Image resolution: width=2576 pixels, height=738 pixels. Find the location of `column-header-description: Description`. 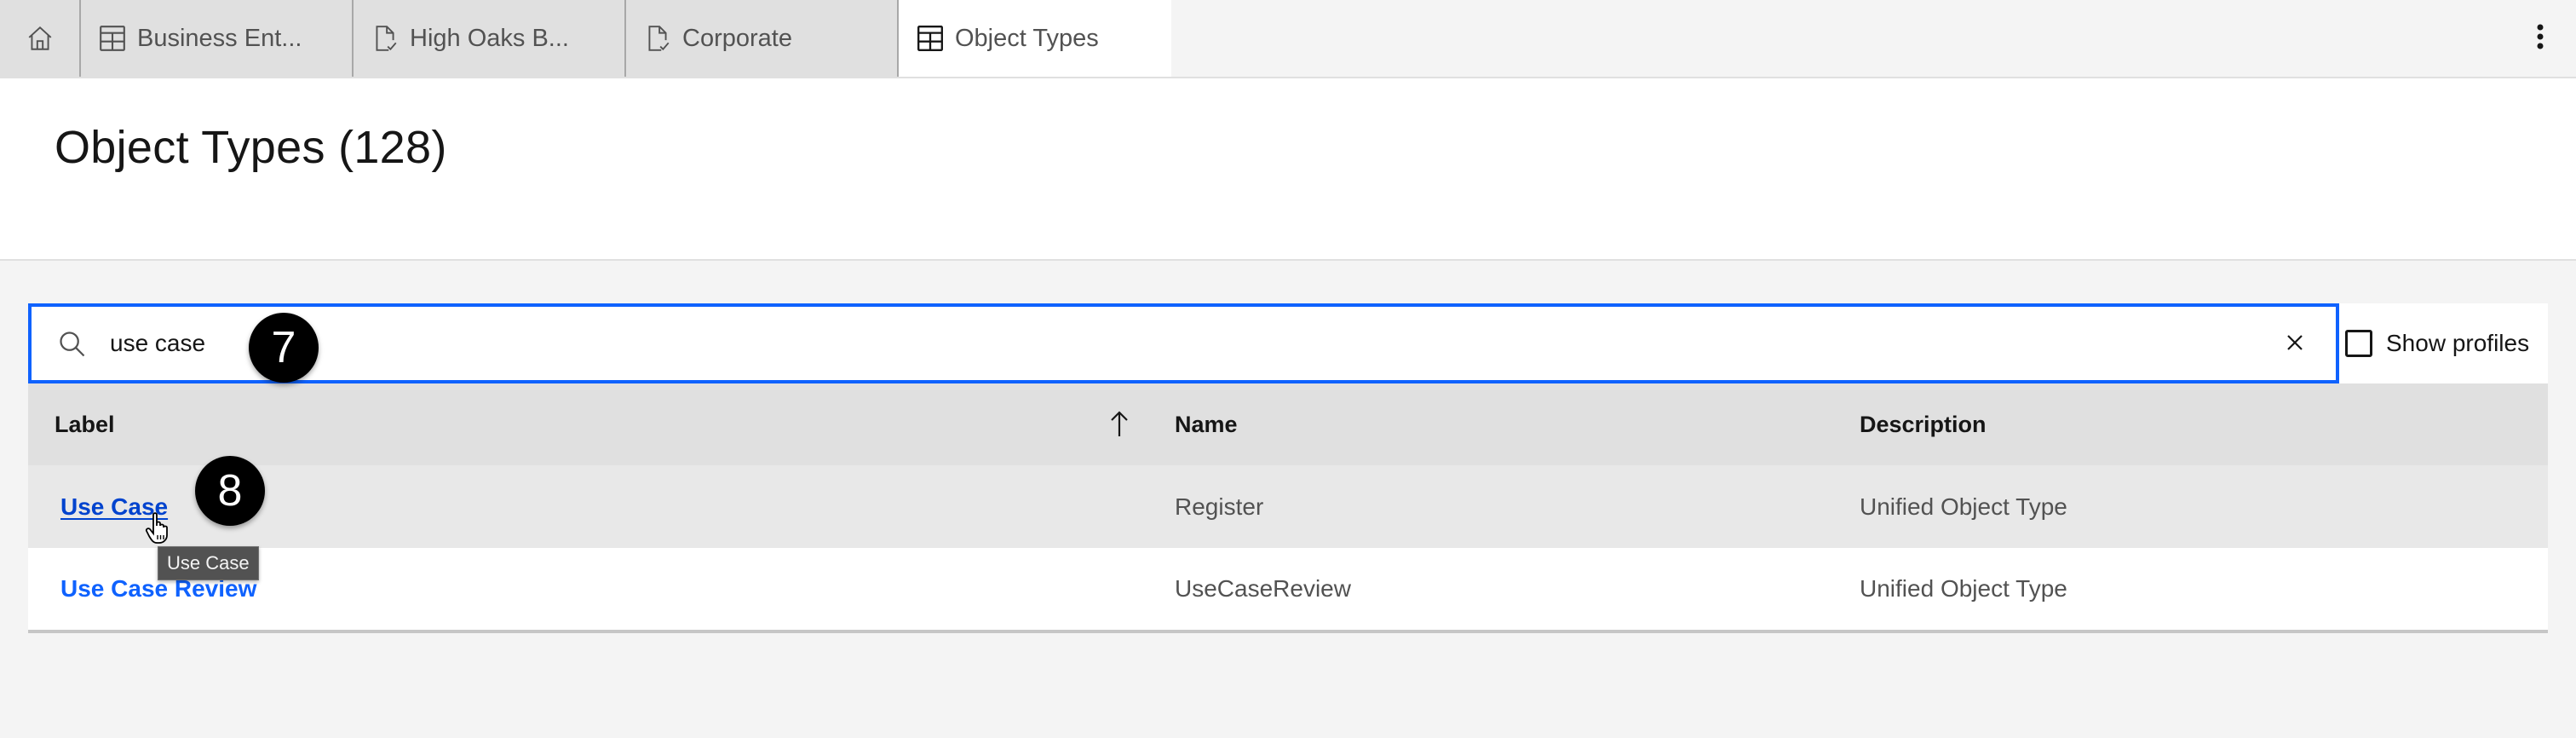

column-header-description: Description is located at coordinates (1924, 424).